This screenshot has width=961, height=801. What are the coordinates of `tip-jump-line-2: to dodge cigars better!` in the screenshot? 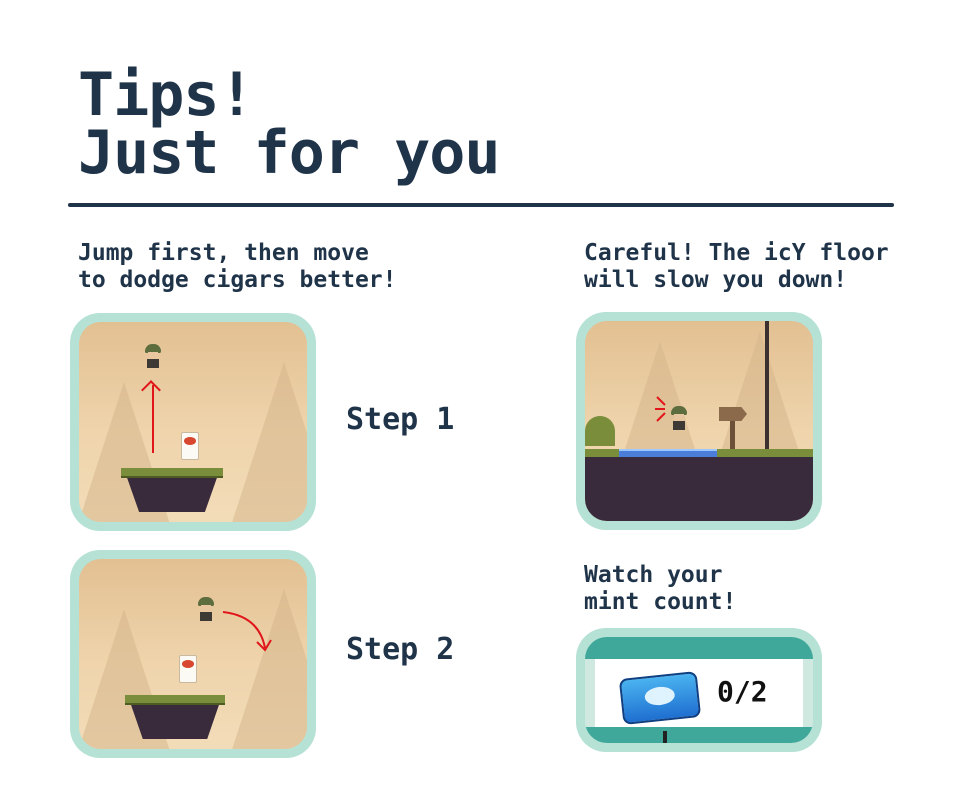 It's located at (237, 280).